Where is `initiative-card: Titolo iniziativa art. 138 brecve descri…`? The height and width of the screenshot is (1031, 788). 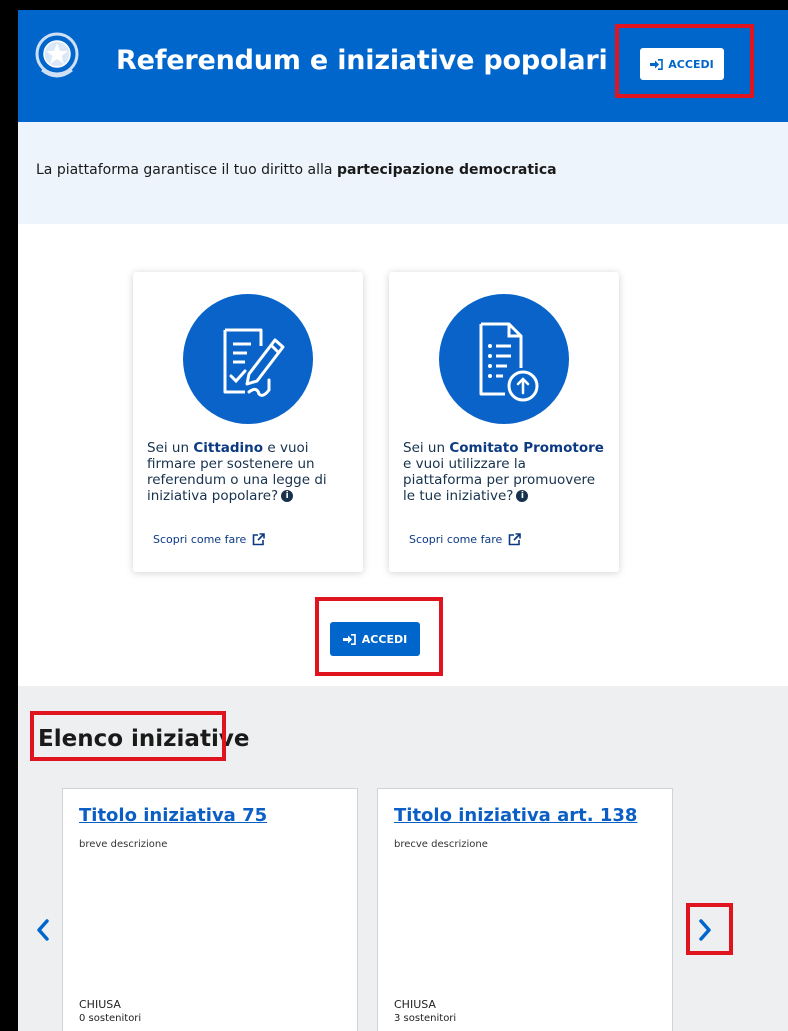
initiative-card: Titolo iniziativa art. 138 brecve descri… is located at coordinates (525, 909).